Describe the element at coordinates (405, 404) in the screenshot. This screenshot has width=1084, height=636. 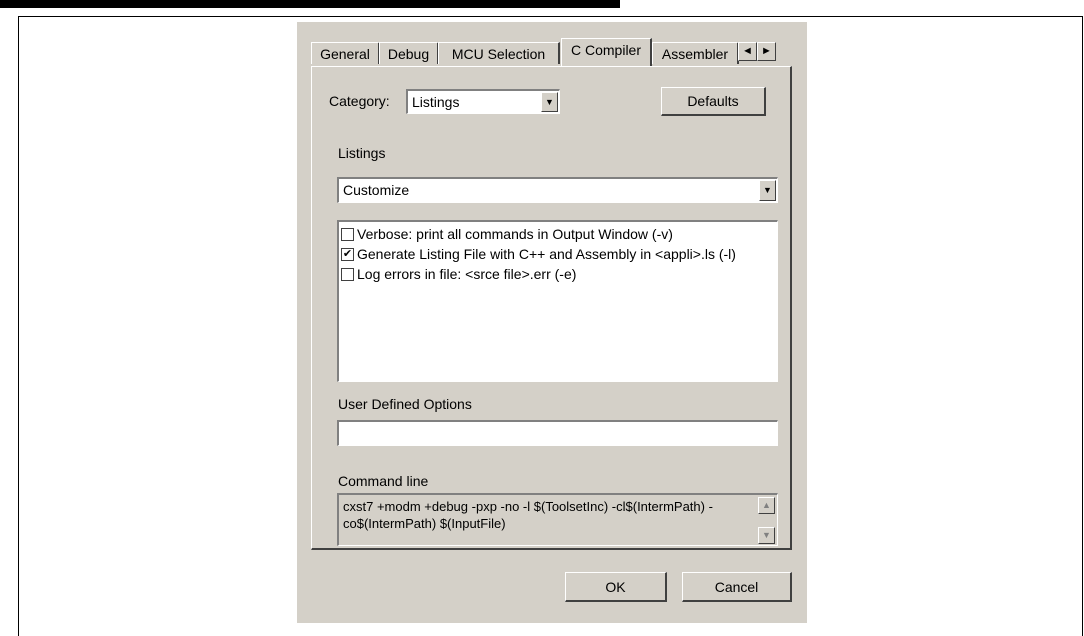
I see `user-options-label: User Defined Options` at that location.